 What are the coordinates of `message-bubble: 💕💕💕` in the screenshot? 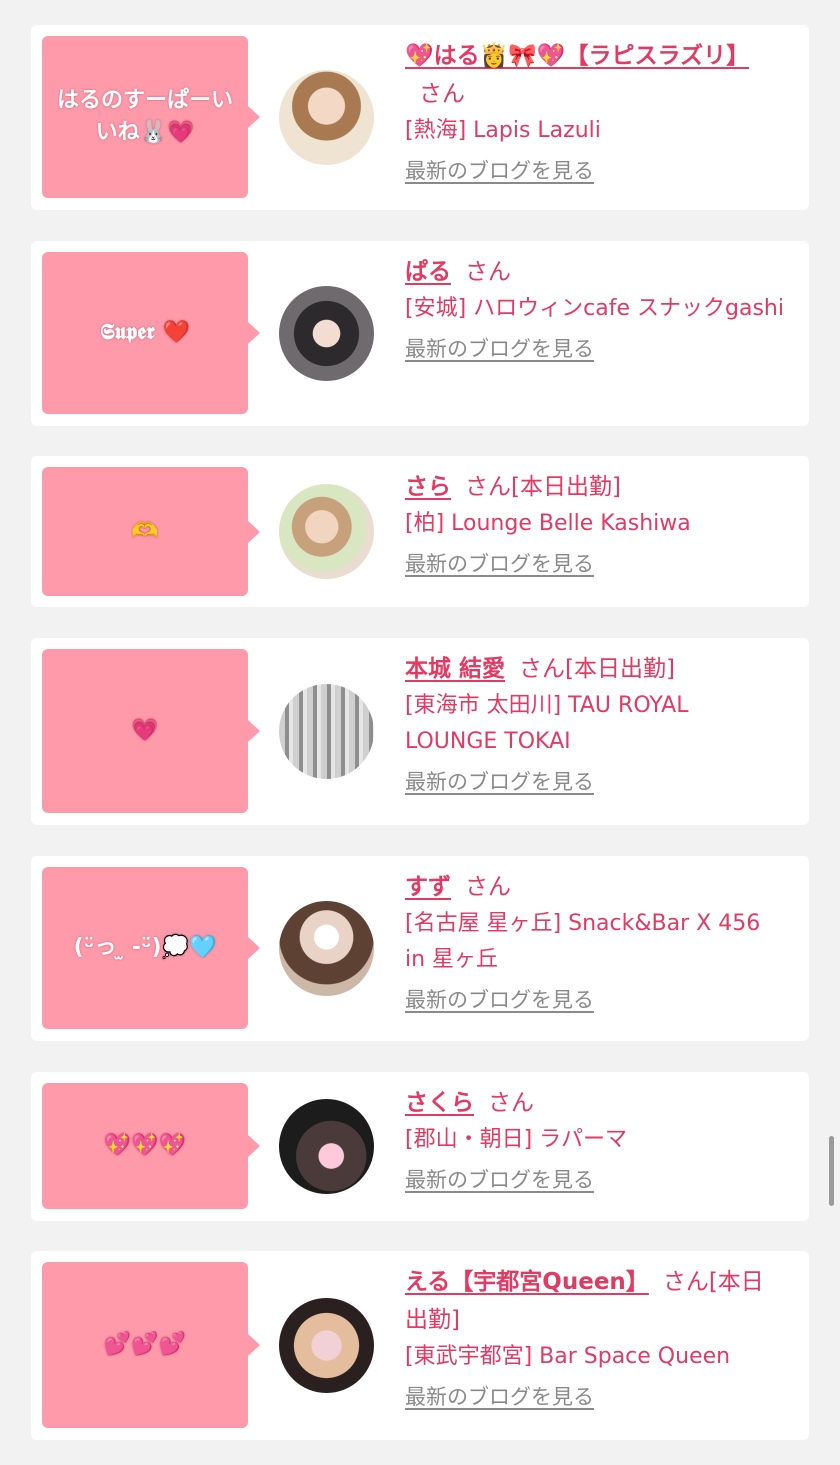 It's located at (151, 1345).